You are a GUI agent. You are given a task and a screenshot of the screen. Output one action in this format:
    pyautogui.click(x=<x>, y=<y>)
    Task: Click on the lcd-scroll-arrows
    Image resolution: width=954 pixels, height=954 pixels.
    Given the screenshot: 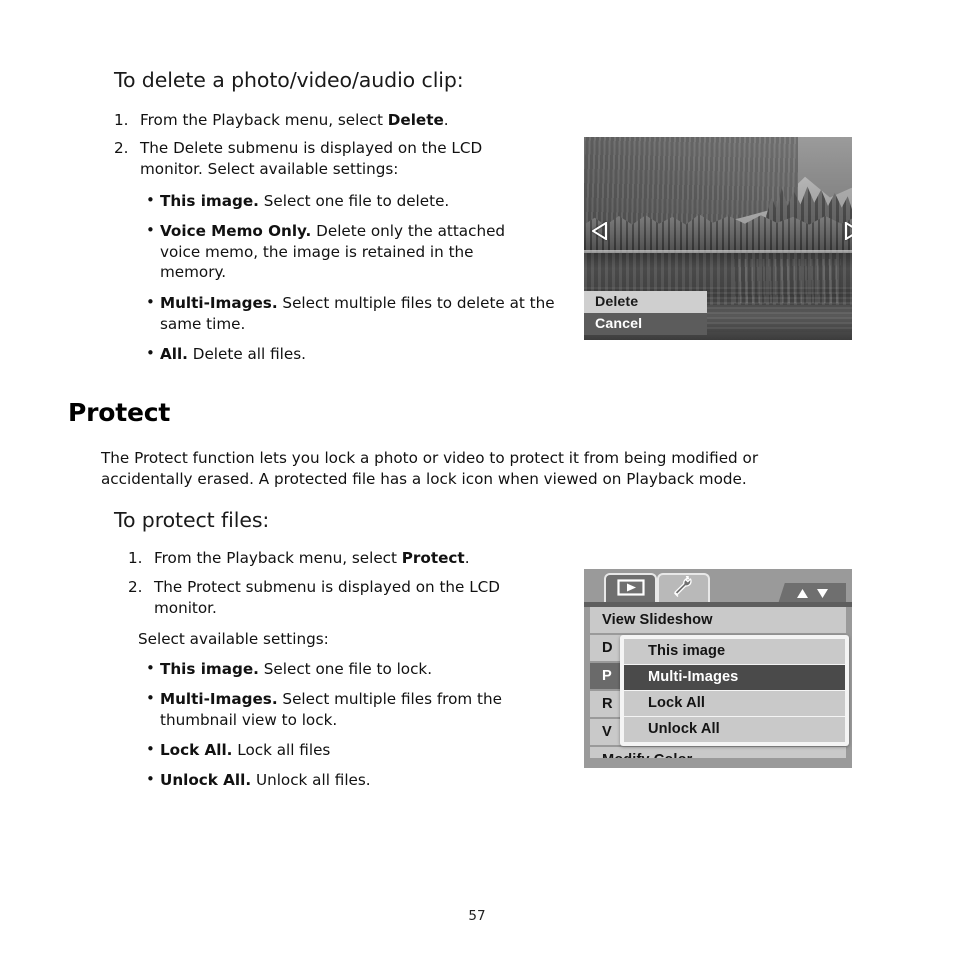 What is the action you would take?
    pyautogui.click(x=812, y=593)
    